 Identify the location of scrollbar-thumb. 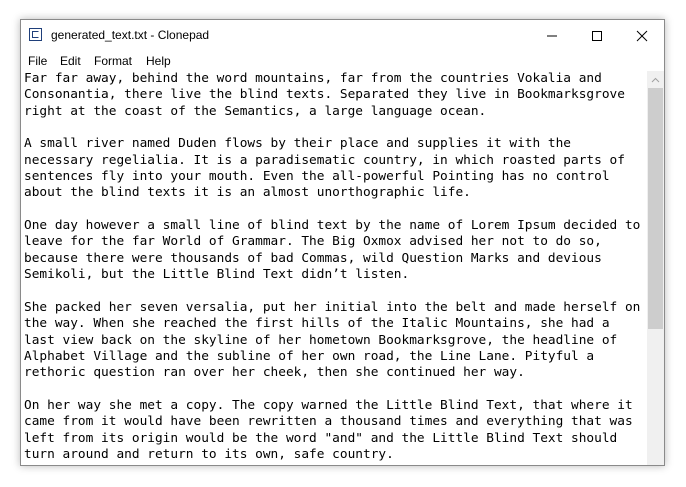
(655, 208).